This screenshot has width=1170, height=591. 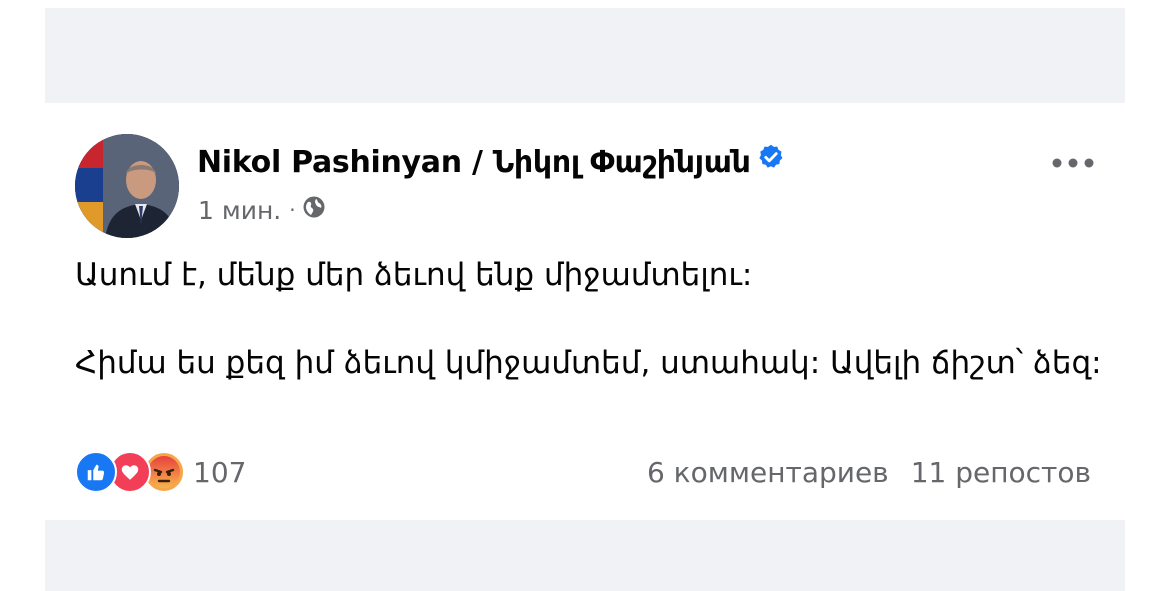 I want to click on comments-count-link: 6 комментариев, so click(x=768, y=472).